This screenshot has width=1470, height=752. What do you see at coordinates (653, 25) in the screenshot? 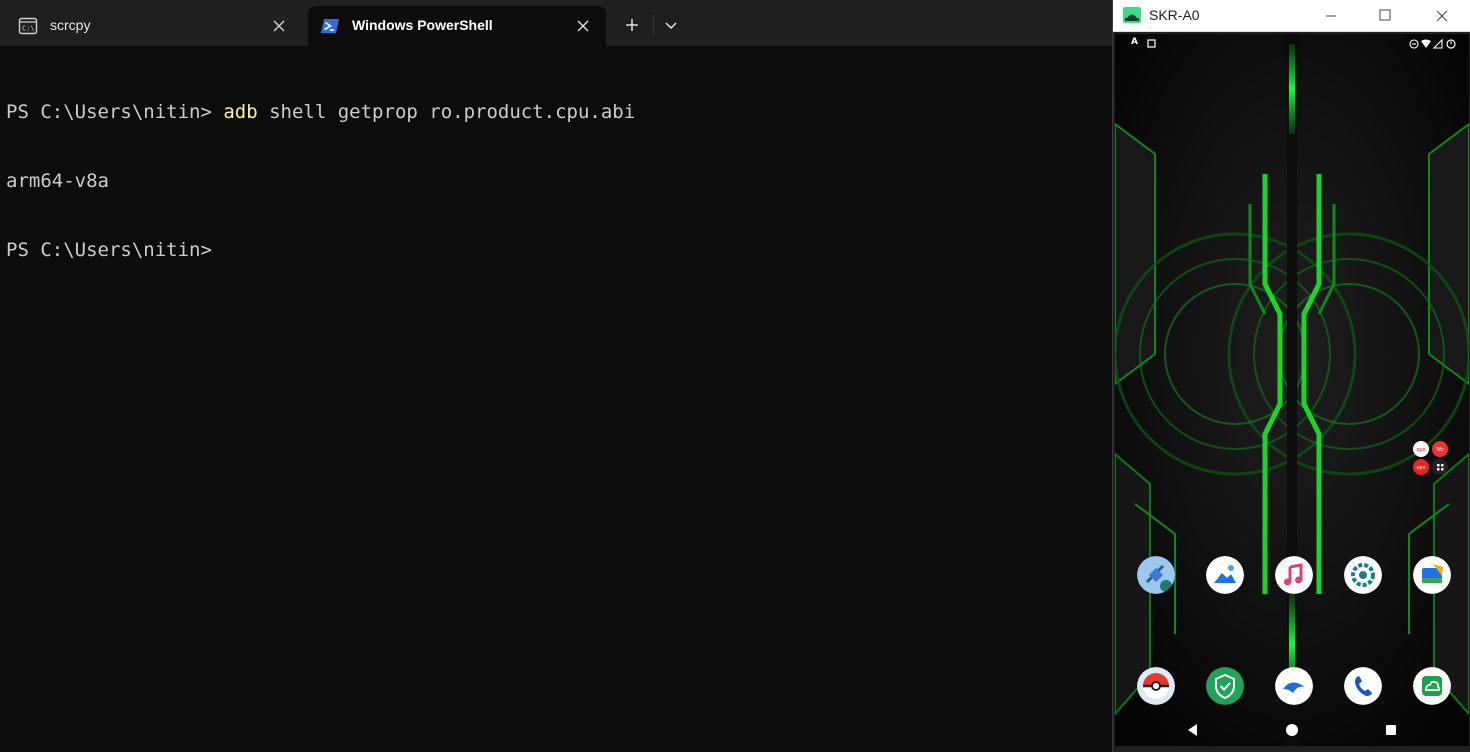
I see `tab-separator` at bounding box center [653, 25].